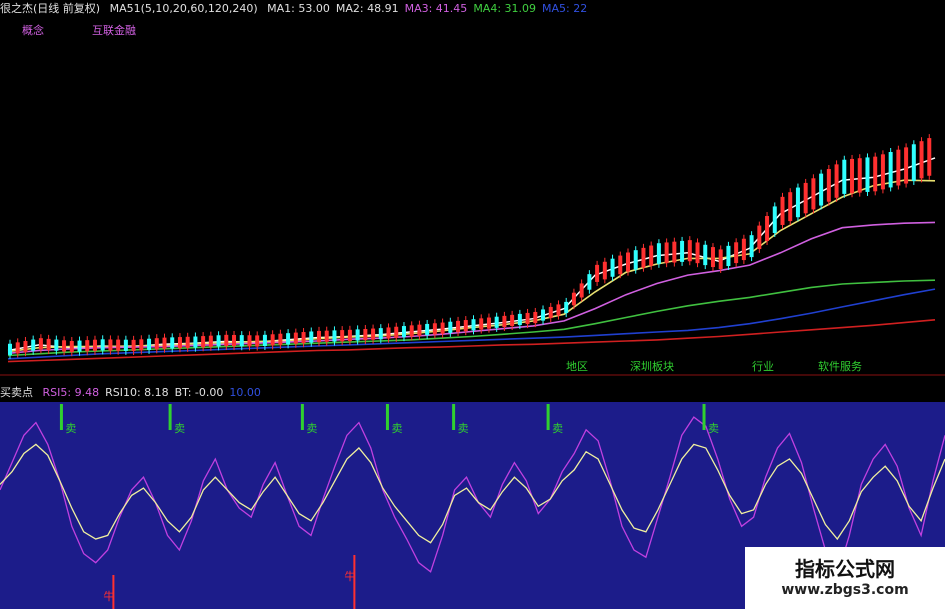 This screenshot has height=609, width=945. I want to click on watermark-url: www.zbgs3.com, so click(845, 590).